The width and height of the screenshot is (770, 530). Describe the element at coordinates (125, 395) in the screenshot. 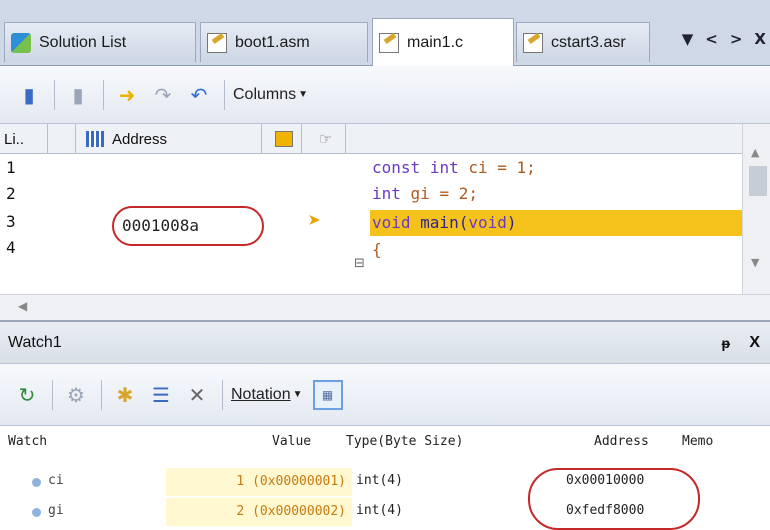

I see `add-watch-icon: ✱` at that location.